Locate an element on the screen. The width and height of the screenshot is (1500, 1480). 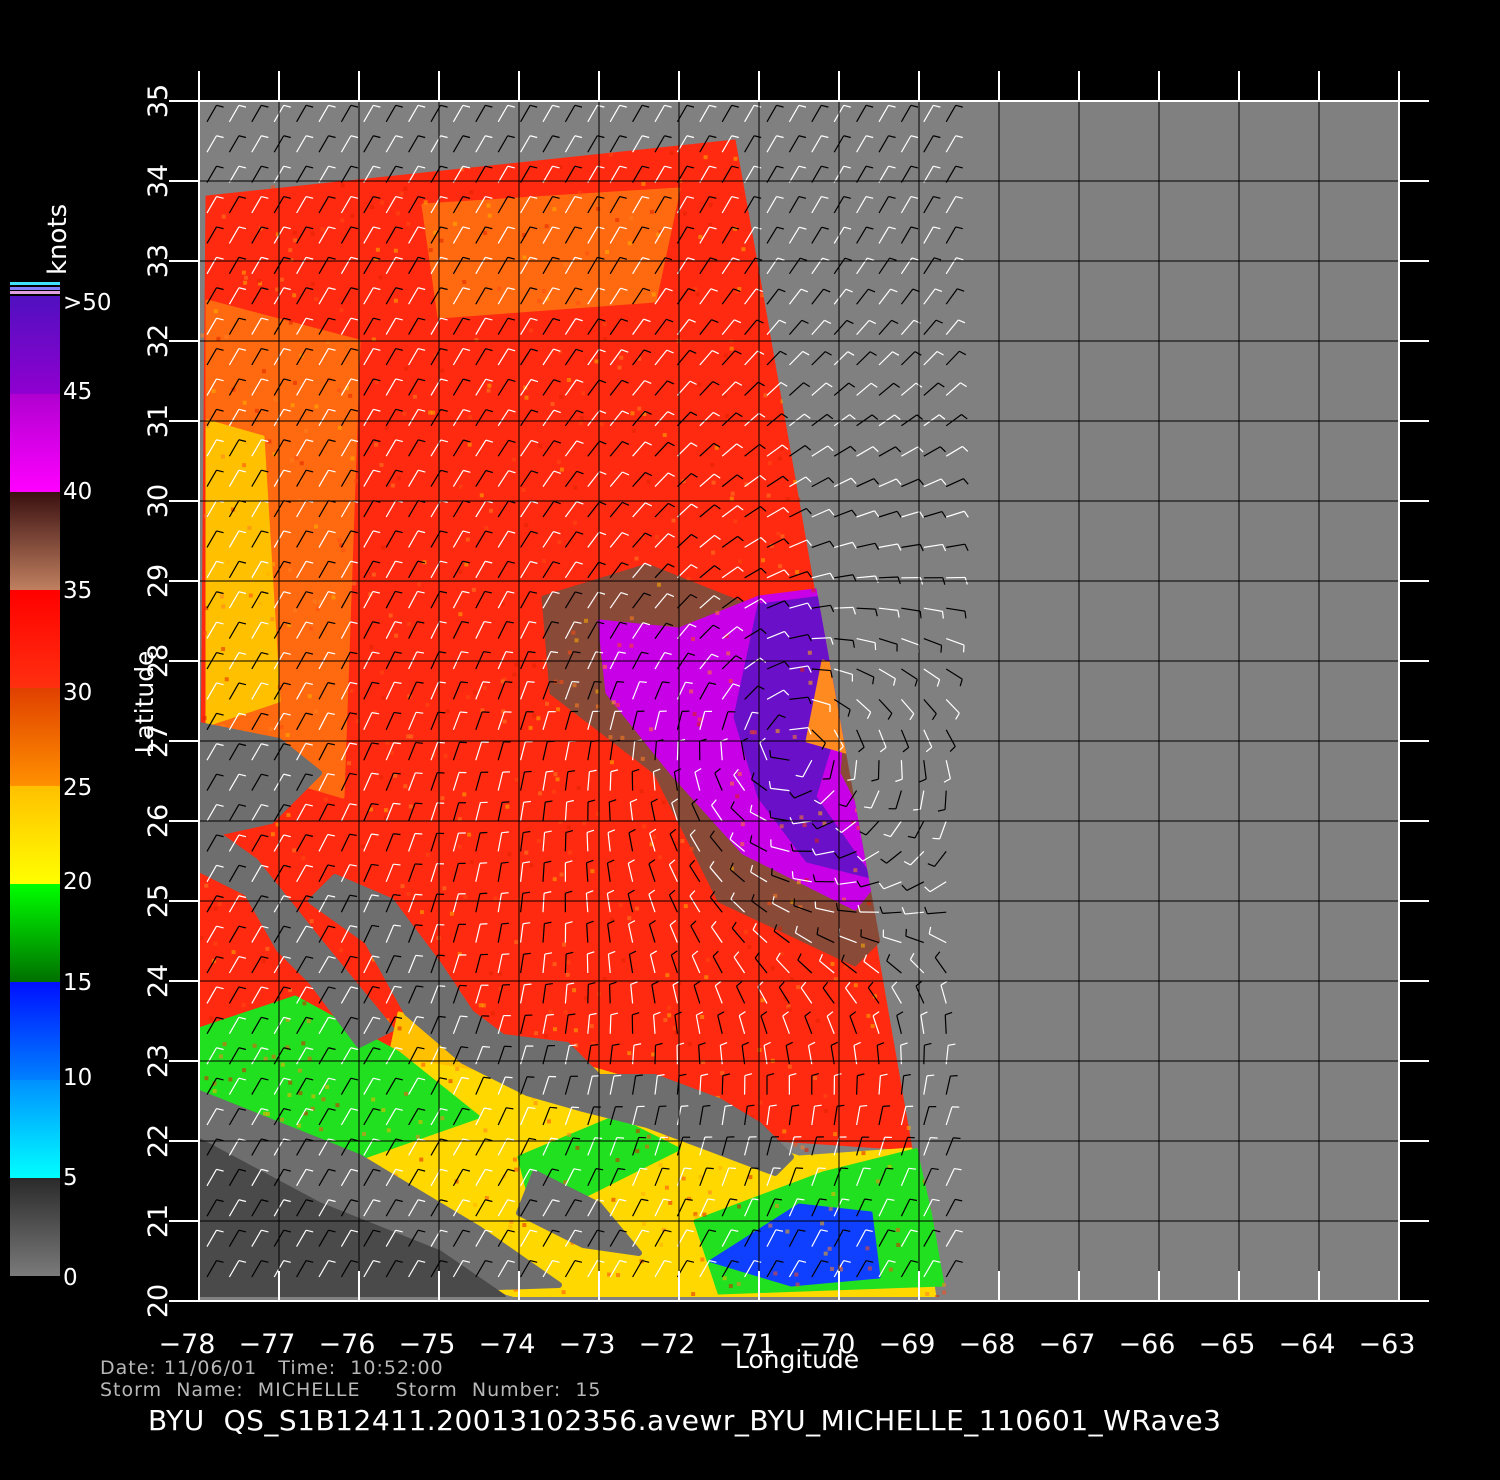
colorbar-band is located at coordinates (35, 835).